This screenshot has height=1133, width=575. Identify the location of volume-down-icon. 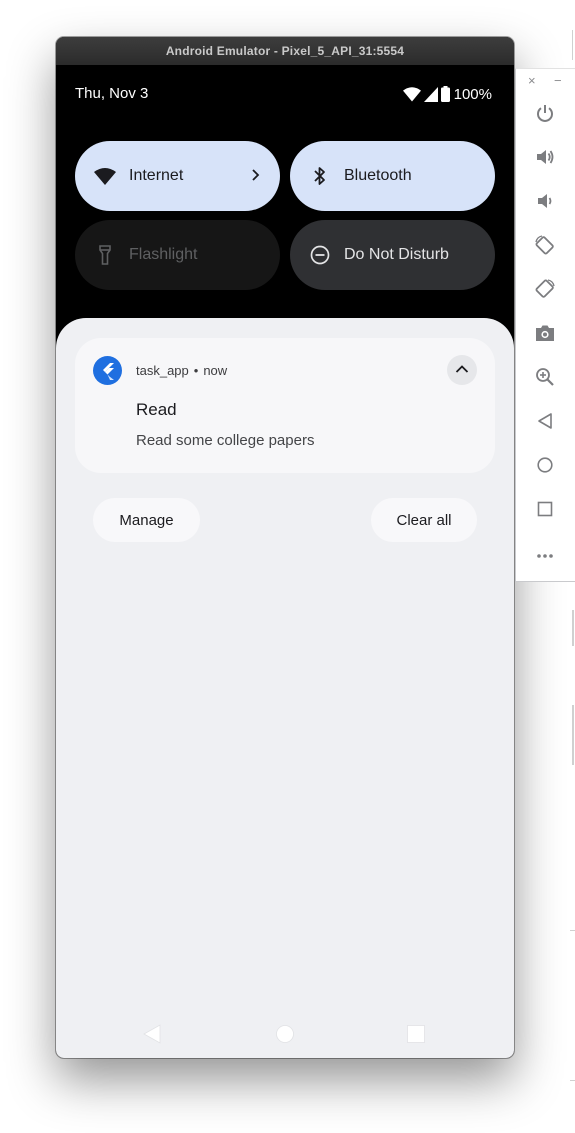
(545, 203).